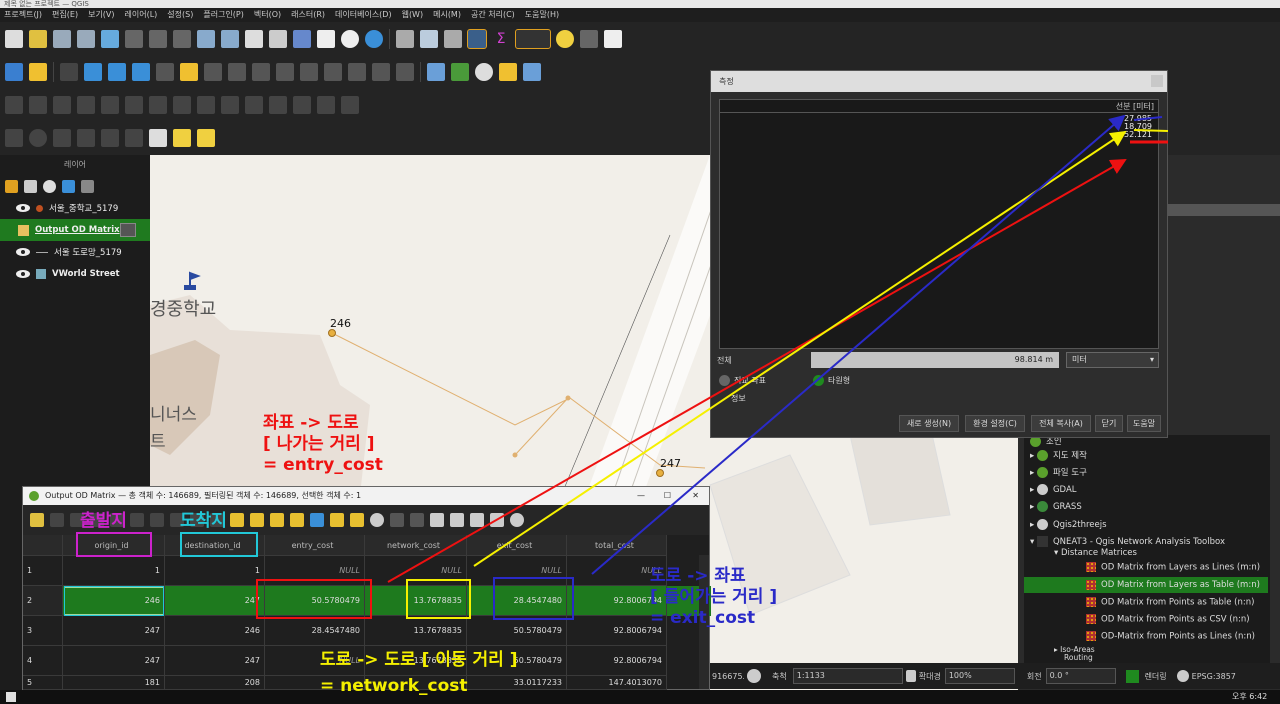 The width and height of the screenshot is (1280, 704). I want to click on add-feature-icon, so click(237, 71).